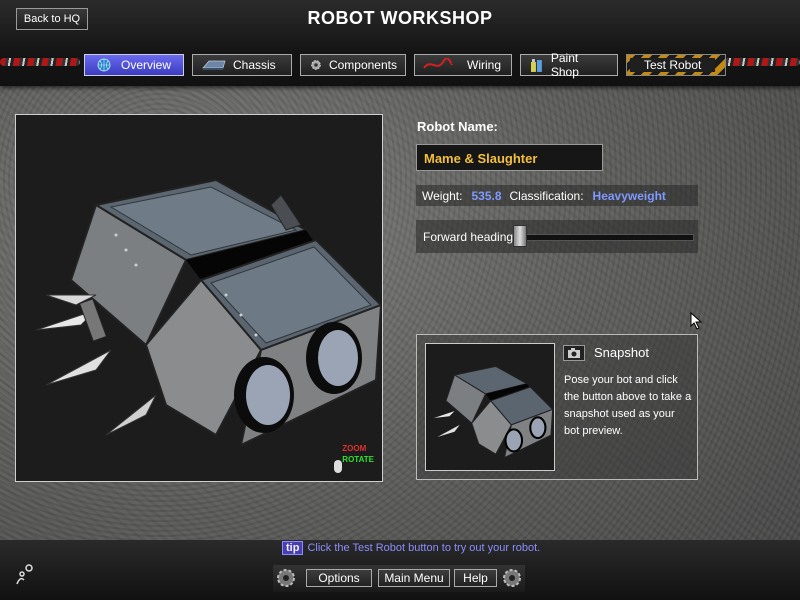  I want to click on tab-chassis: Chassis, so click(242, 65).